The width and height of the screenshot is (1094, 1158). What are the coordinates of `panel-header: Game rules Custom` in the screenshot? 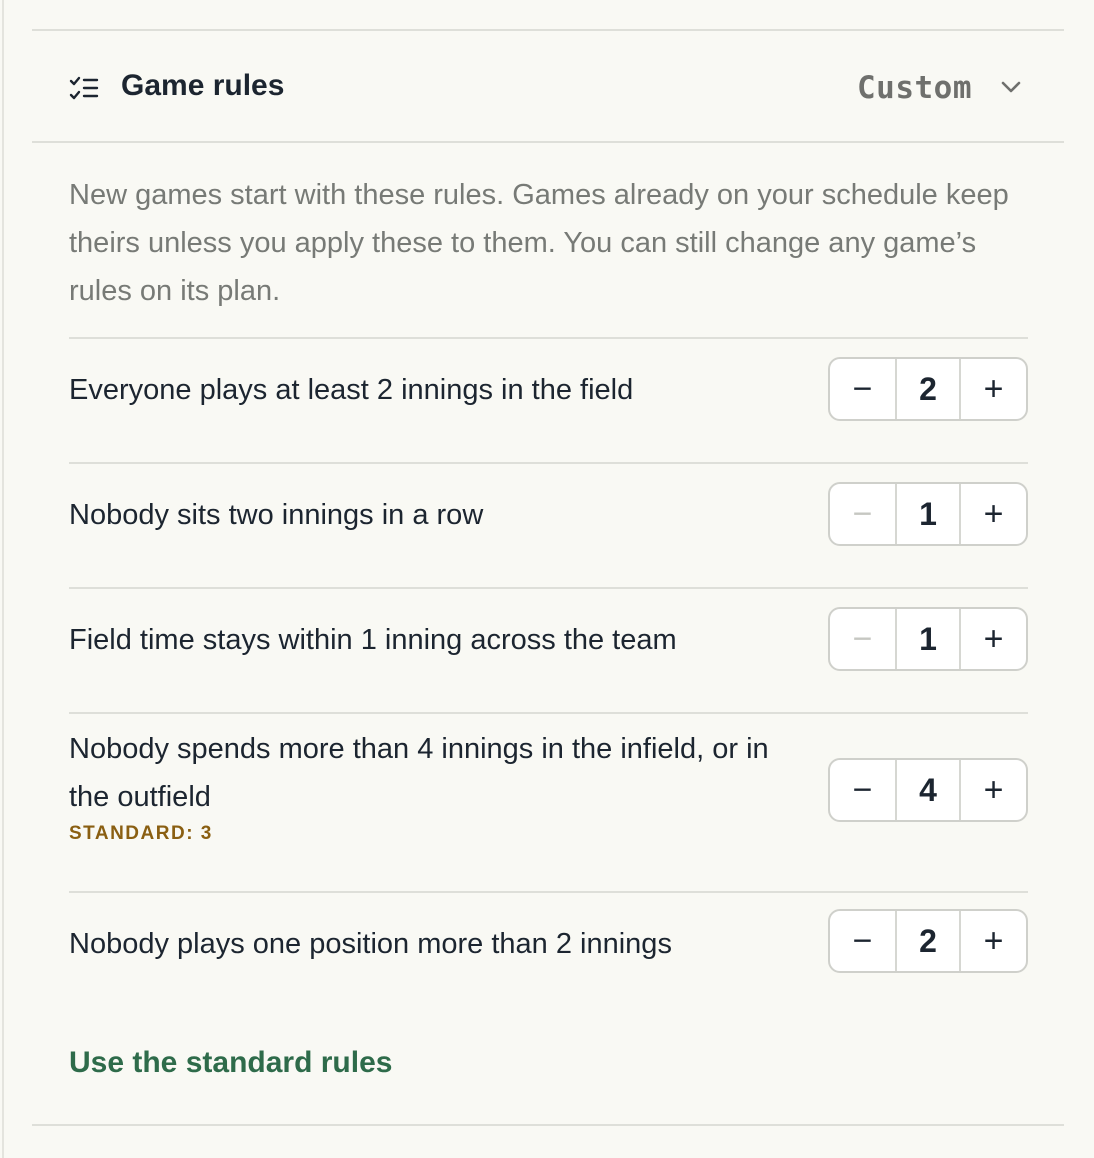 It's located at (548, 86).